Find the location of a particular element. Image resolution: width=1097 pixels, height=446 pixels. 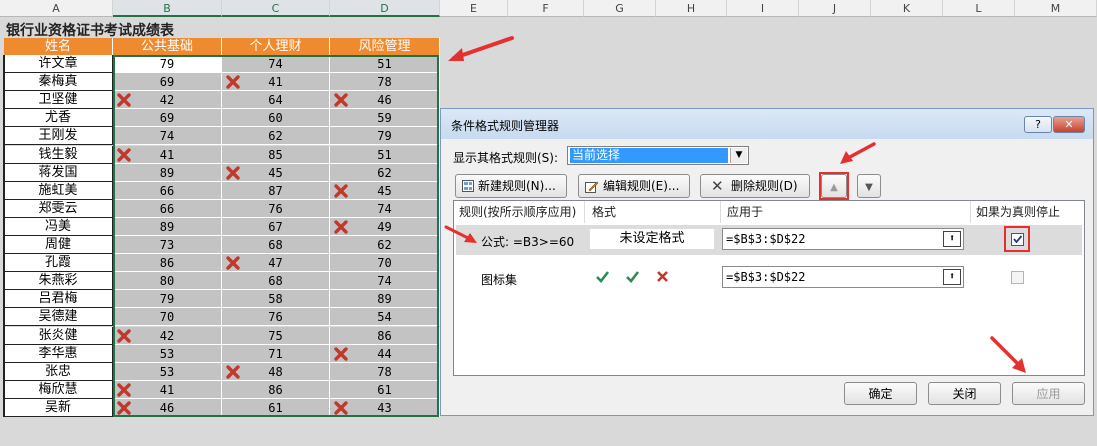

score-cell: 73 is located at coordinates (167, 245).